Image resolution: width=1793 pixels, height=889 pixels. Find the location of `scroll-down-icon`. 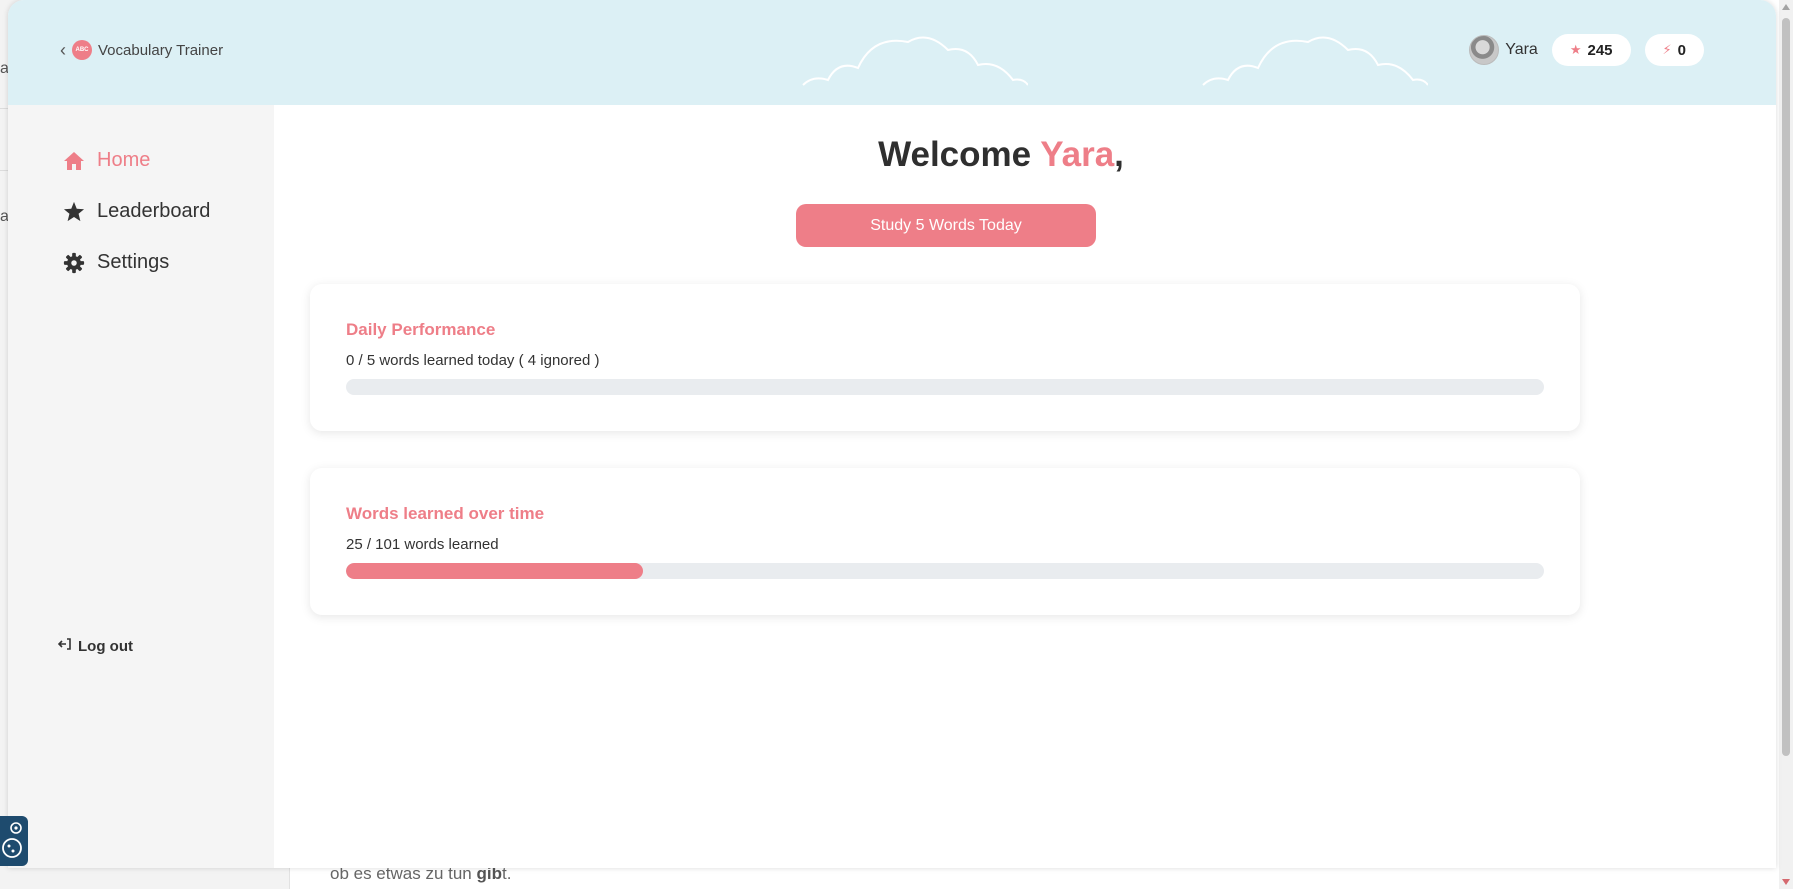

scroll-down-icon is located at coordinates (1786, 882).